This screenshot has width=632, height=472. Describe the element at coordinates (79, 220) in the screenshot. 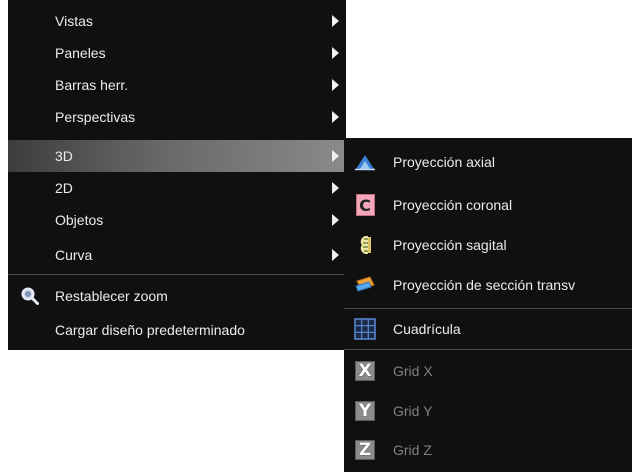

I see `menu-item-label: Objetos` at that location.